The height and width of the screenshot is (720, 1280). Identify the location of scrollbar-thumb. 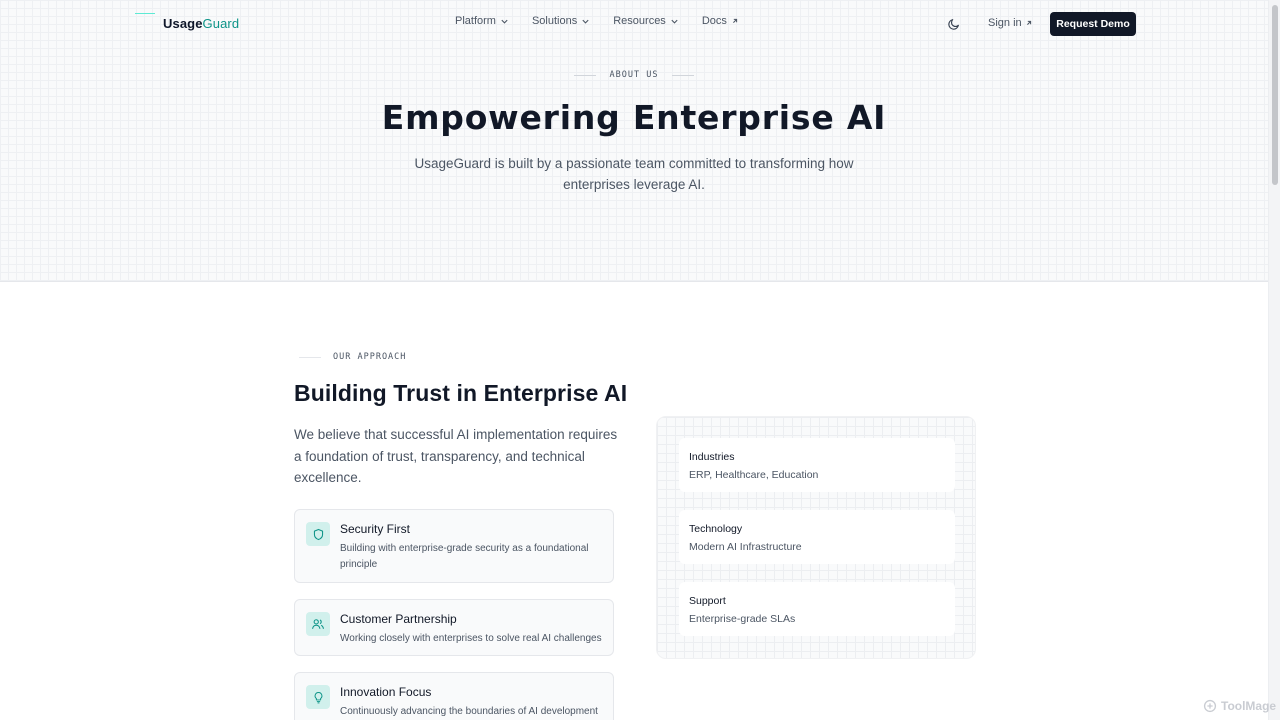
(1275, 95).